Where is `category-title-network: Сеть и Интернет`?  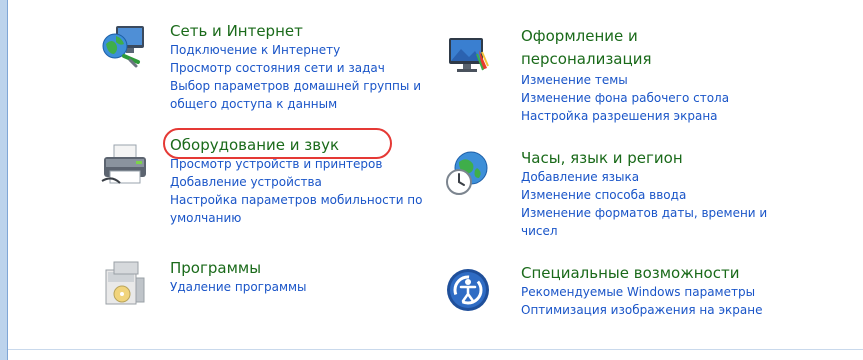
category-title-network: Сеть и Интернет is located at coordinates (305, 31).